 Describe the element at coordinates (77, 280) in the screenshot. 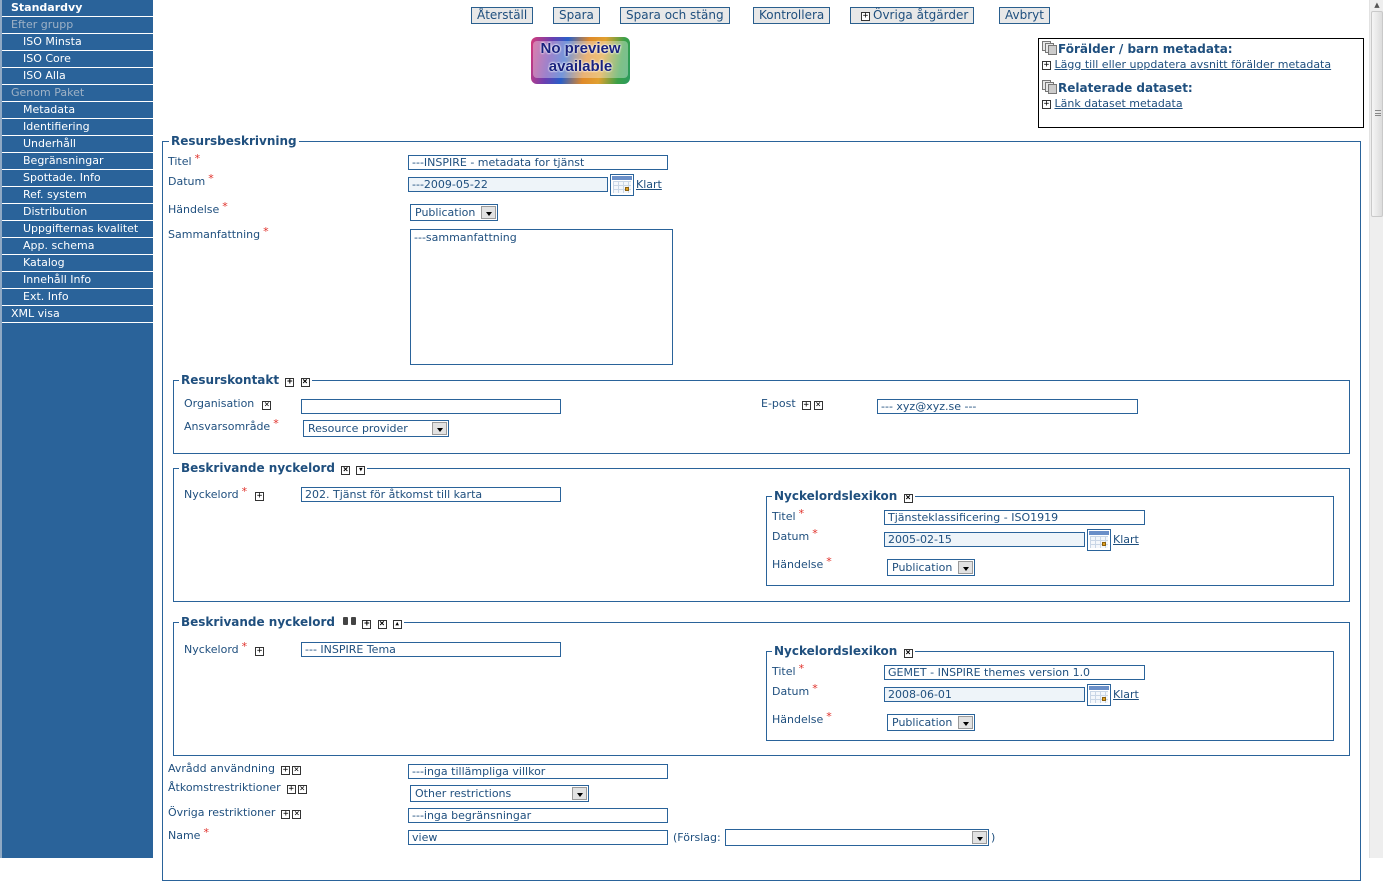

I see `sidebar-item-innehåll-info: Innehåll Info` at that location.